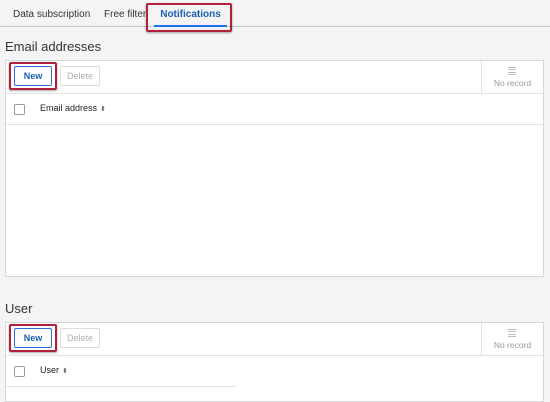 Image resolution: width=550 pixels, height=402 pixels. What do you see at coordinates (125, 13) in the screenshot?
I see `tab-free-filter: Free filter` at bounding box center [125, 13].